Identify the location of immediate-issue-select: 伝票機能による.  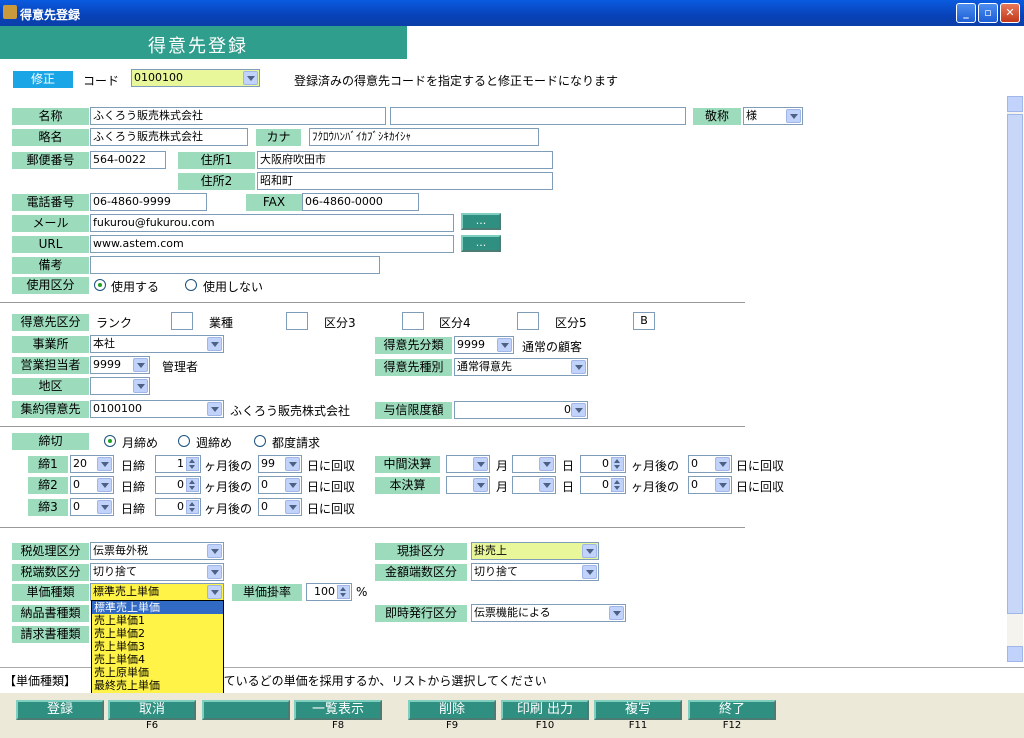
(548, 613).